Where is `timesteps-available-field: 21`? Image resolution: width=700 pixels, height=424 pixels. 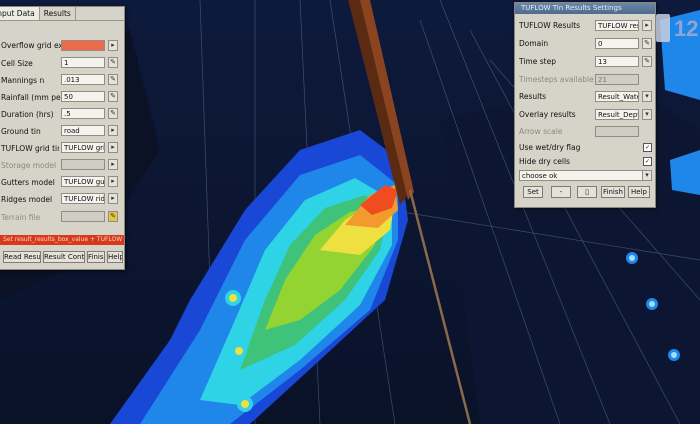
timesteps-available-field: 21 is located at coordinates (617, 79).